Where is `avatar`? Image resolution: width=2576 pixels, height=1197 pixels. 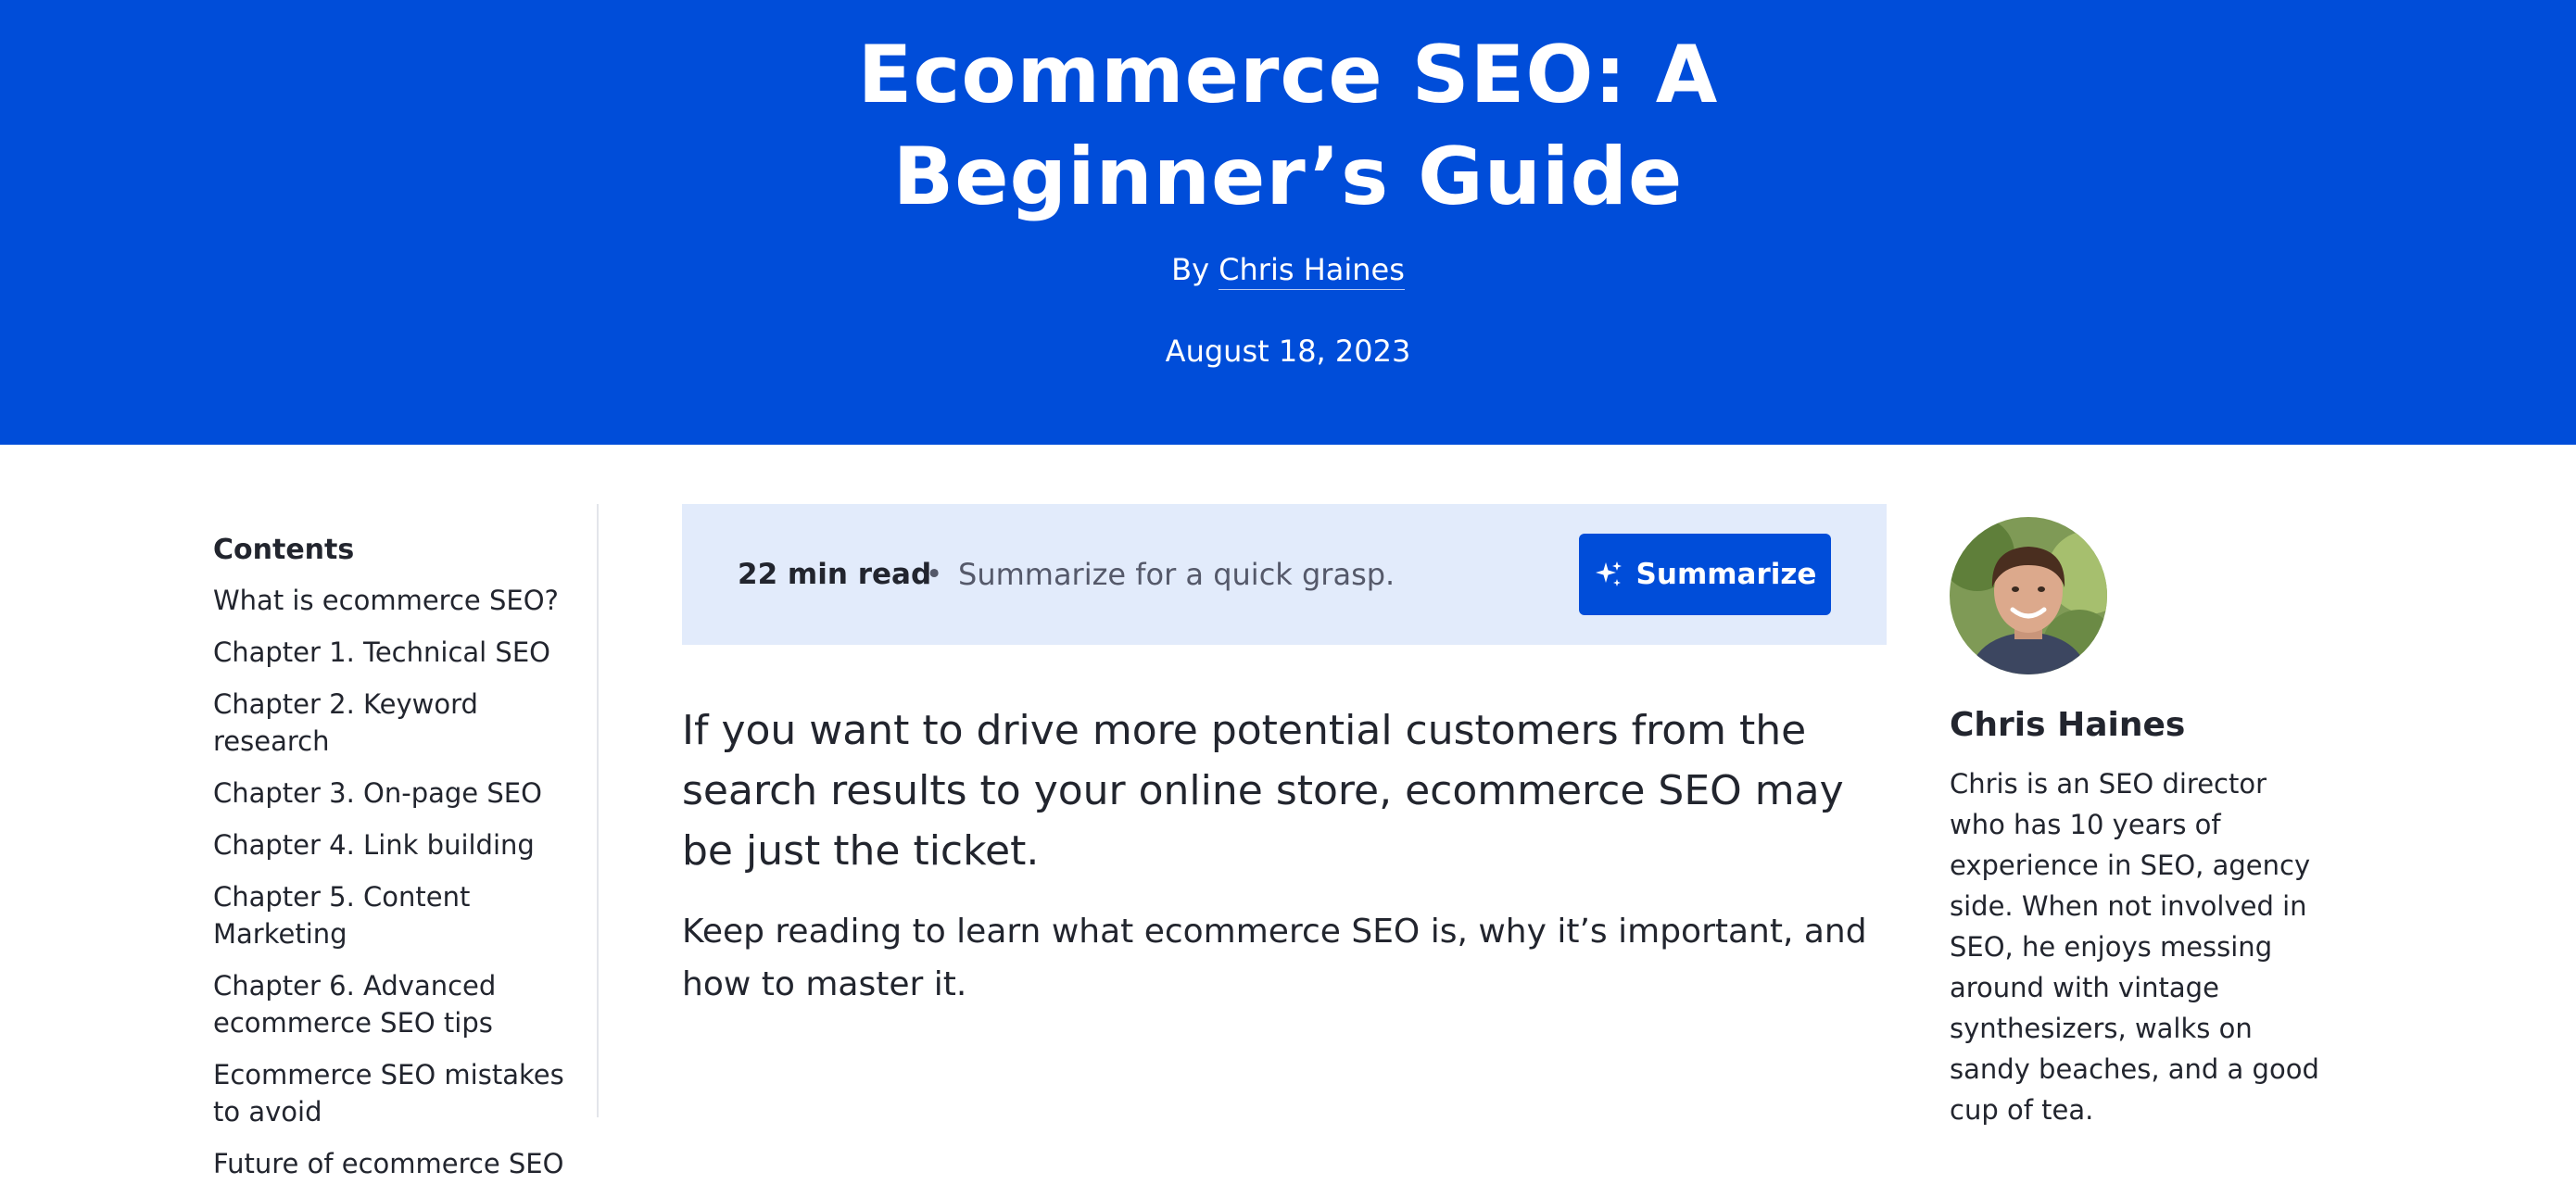
avatar is located at coordinates (2029, 595).